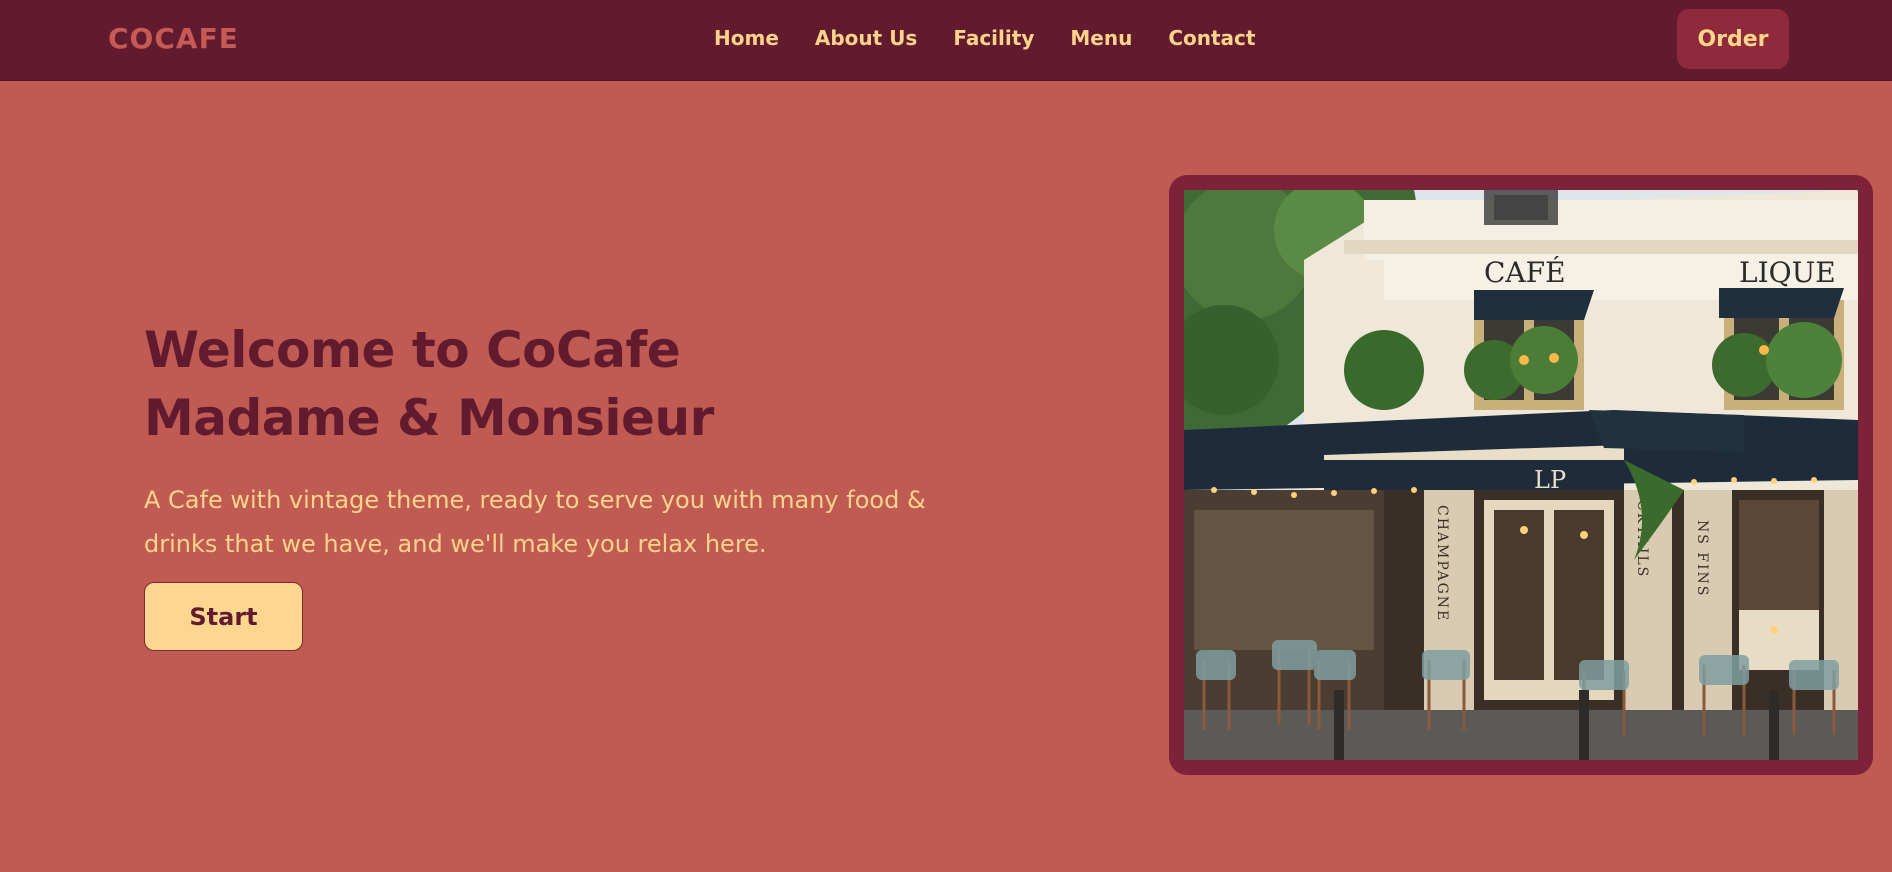 This screenshot has width=1892, height=872. What do you see at coordinates (1525, 272) in the screenshot?
I see `sign-cafe: CAFÉ` at bounding box center [1525, 272].